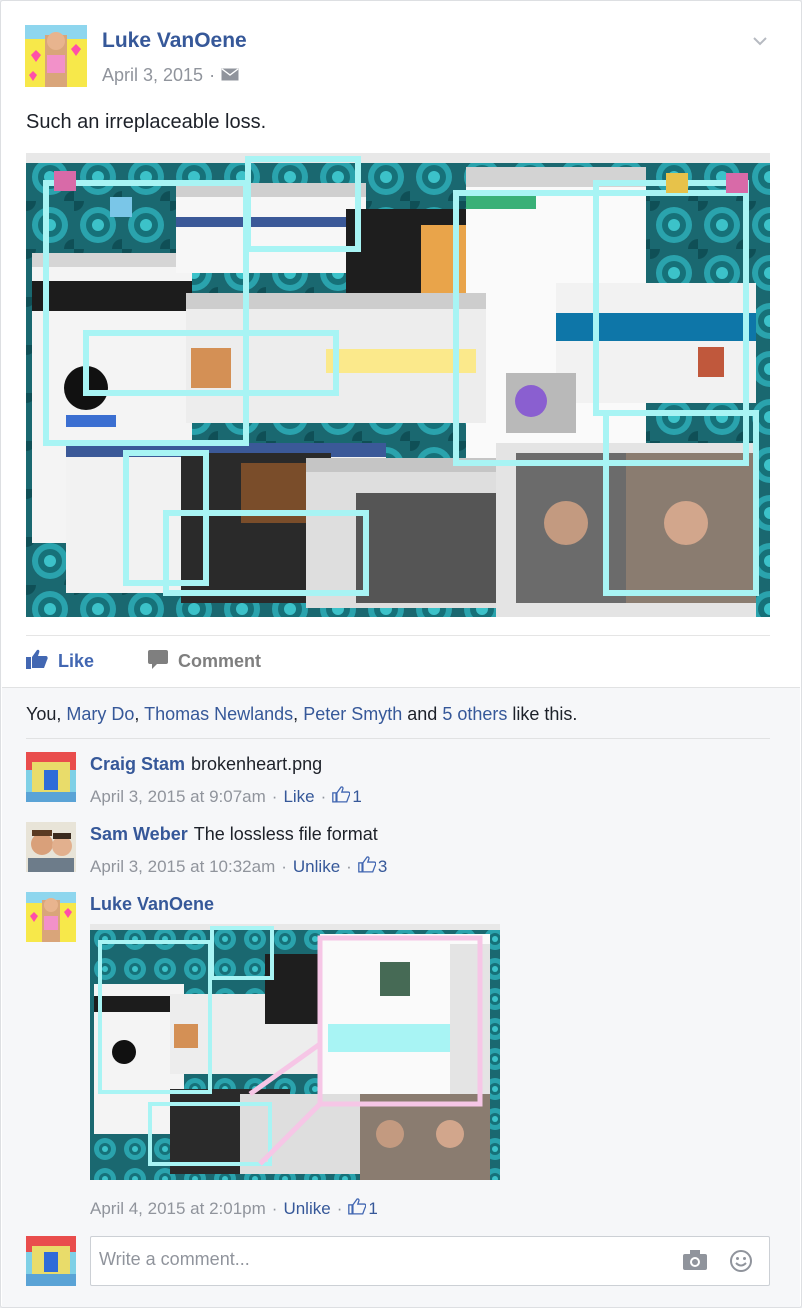 This screenshot has width=802, height=1308. Describe the element at coordinates (182, 867) in the screenshot. I see `comment-timestamp: April 3, 2015 at 10:32am` at that location.